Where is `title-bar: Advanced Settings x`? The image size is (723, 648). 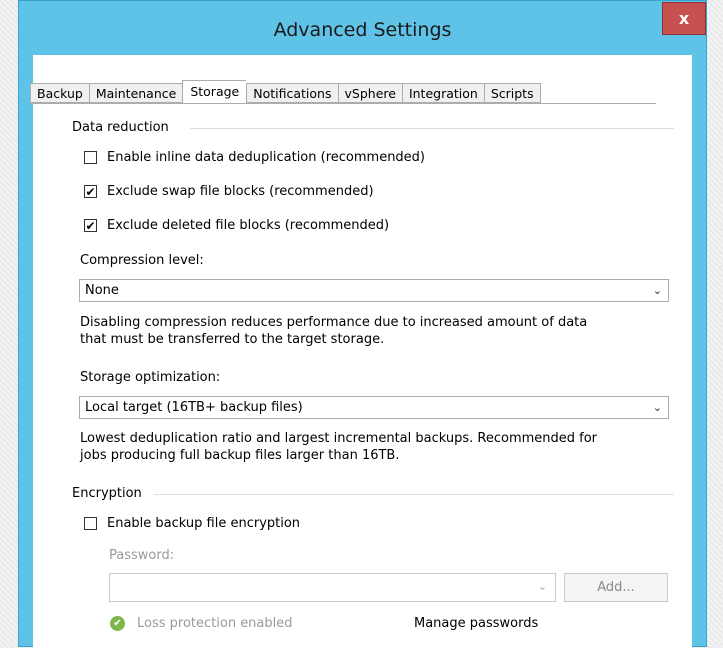 title-bar: Advanced Settings x is located at coordinates (362, 28).